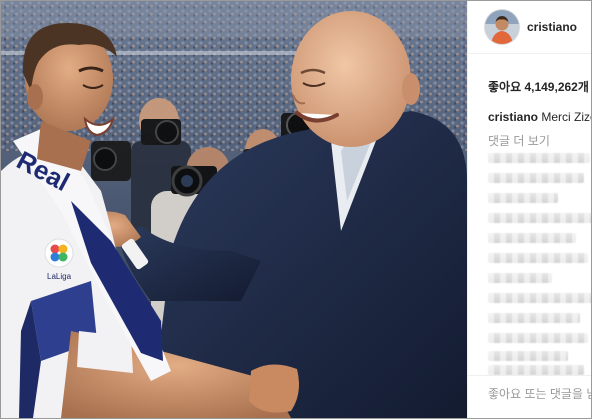 This screenshot has width=592, height=419. I want to click on post-header: cristiano, so click(529, 27).